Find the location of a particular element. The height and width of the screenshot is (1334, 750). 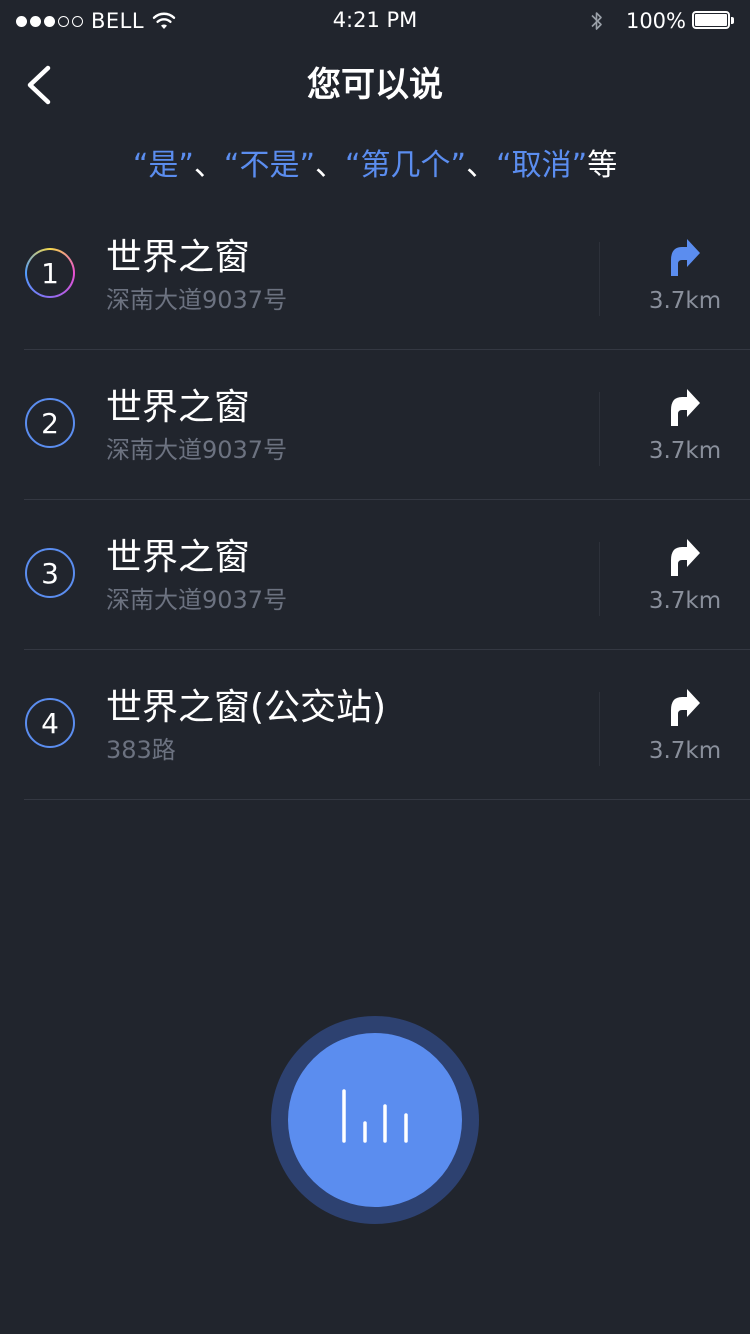

result-row-1: 1 世界之窗 深南大道9037号 3.7km is located at coordinates (375, 275).